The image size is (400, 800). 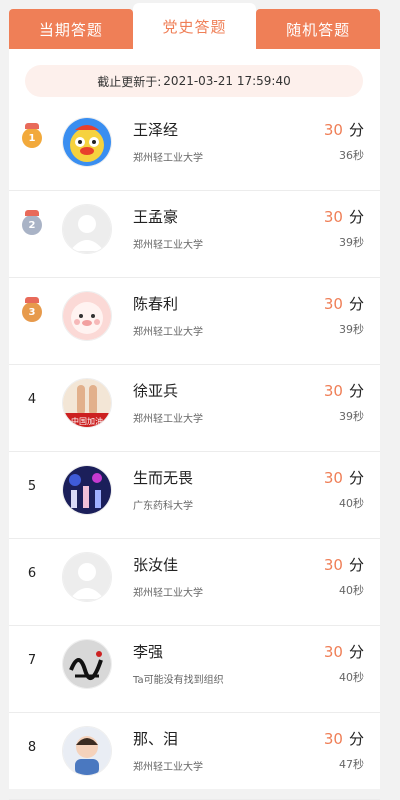 What do you see at coordinates (227, 81) in the screenshot?
I see `update-time: 2021-03-21 17:59:40` at bounding box center [227, 81].